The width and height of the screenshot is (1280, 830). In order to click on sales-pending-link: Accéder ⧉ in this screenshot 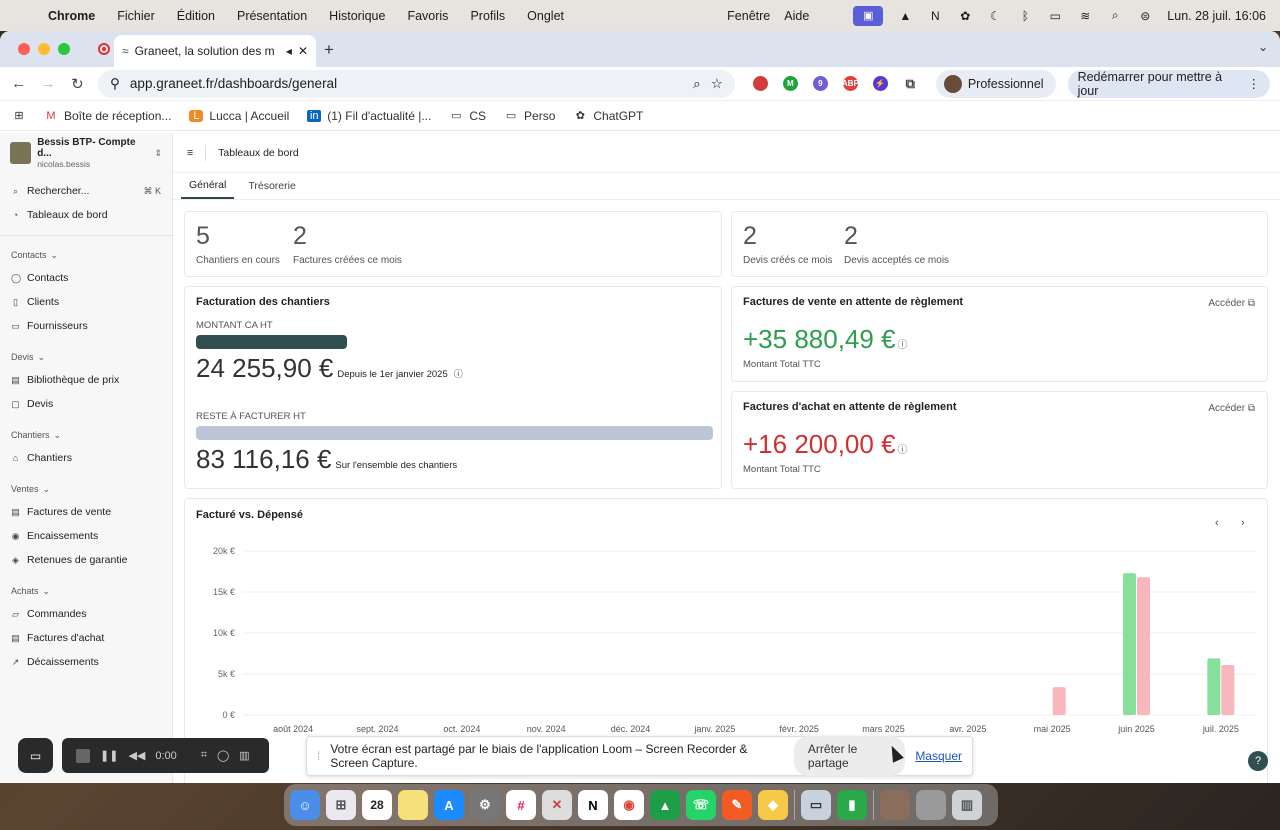, I will do `click(1231, 303)`.